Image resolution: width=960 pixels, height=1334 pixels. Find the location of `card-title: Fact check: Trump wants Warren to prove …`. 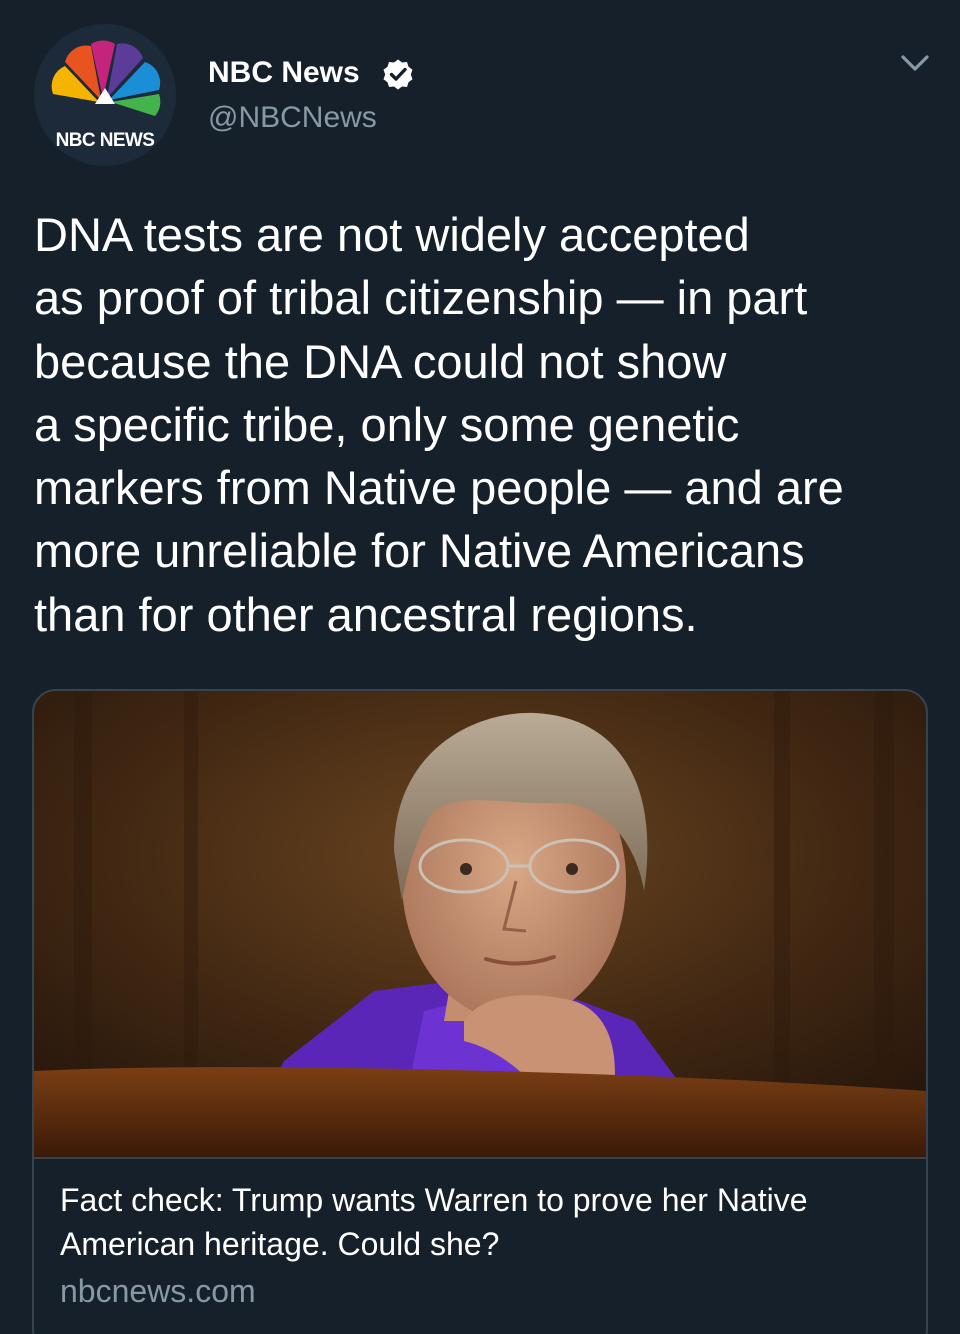

card-title: Fact check: Trump wants Warren to prove … is located at coordinates (480, 1222).